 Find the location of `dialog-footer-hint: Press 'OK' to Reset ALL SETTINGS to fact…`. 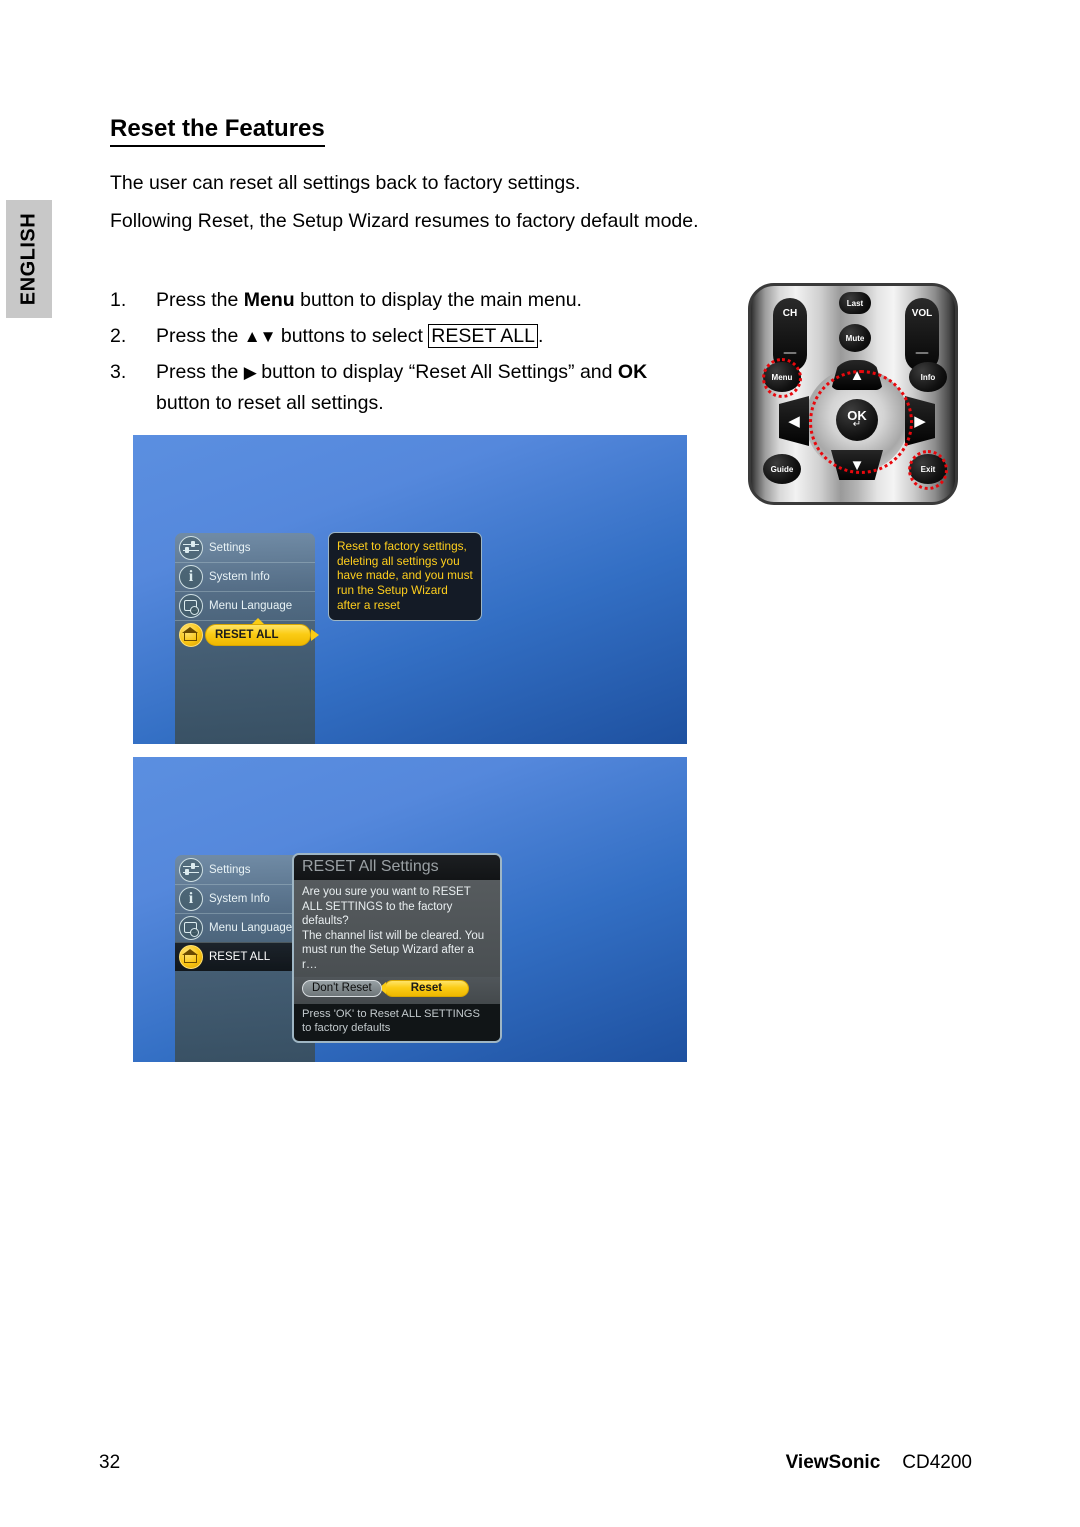

dialog-footer-hint: Press 'OK' to Reset ALL SETTINGS to fact… is located at coordinates (397, 1022).